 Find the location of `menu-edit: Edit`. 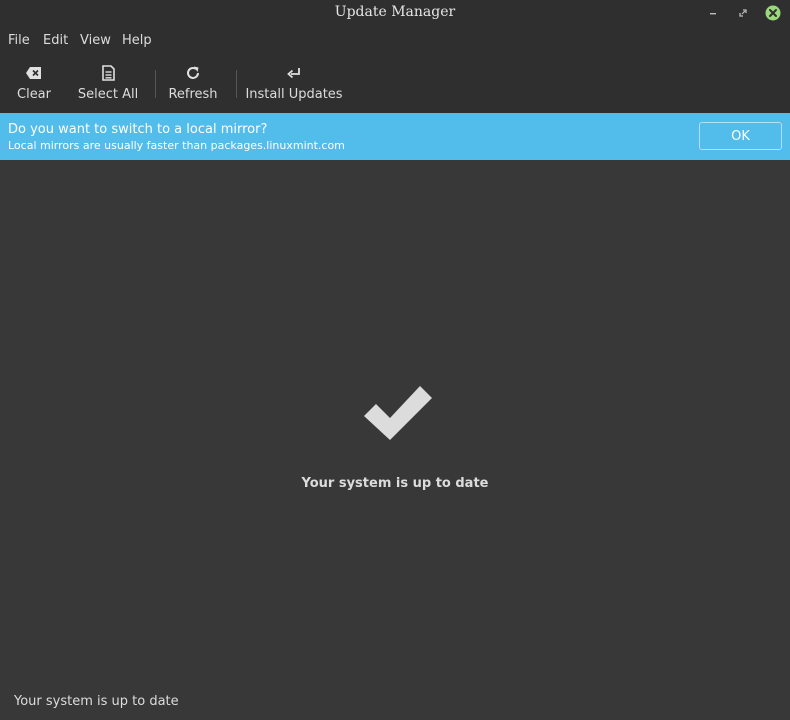

menu-edit: Edit is located at coordinates (55, 40).